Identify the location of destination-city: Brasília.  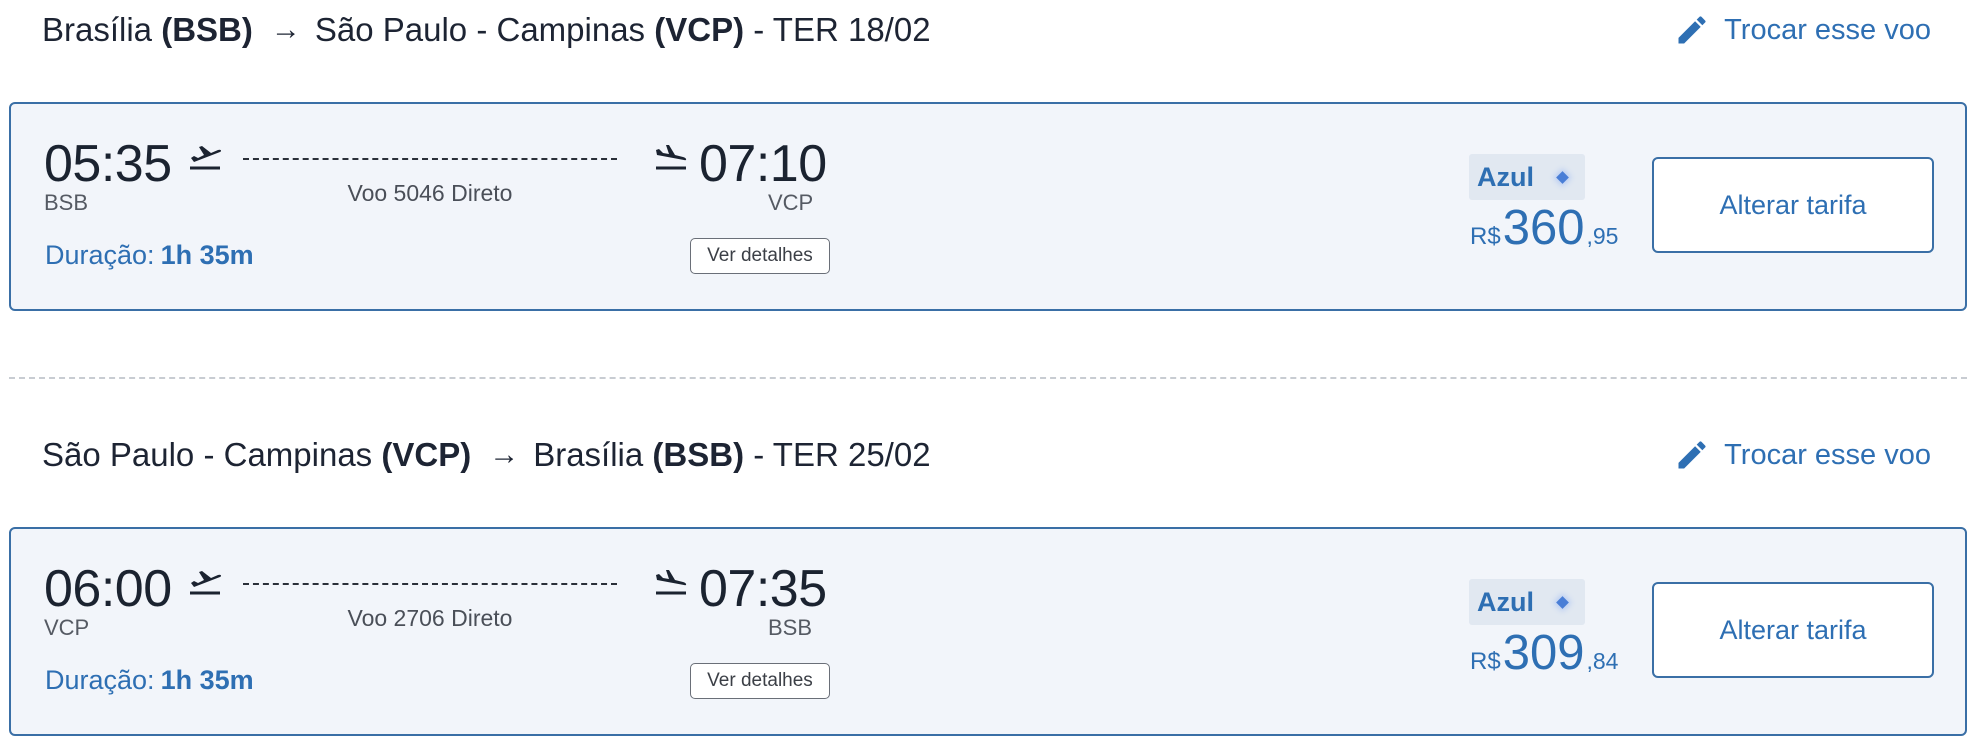
(588, 454).